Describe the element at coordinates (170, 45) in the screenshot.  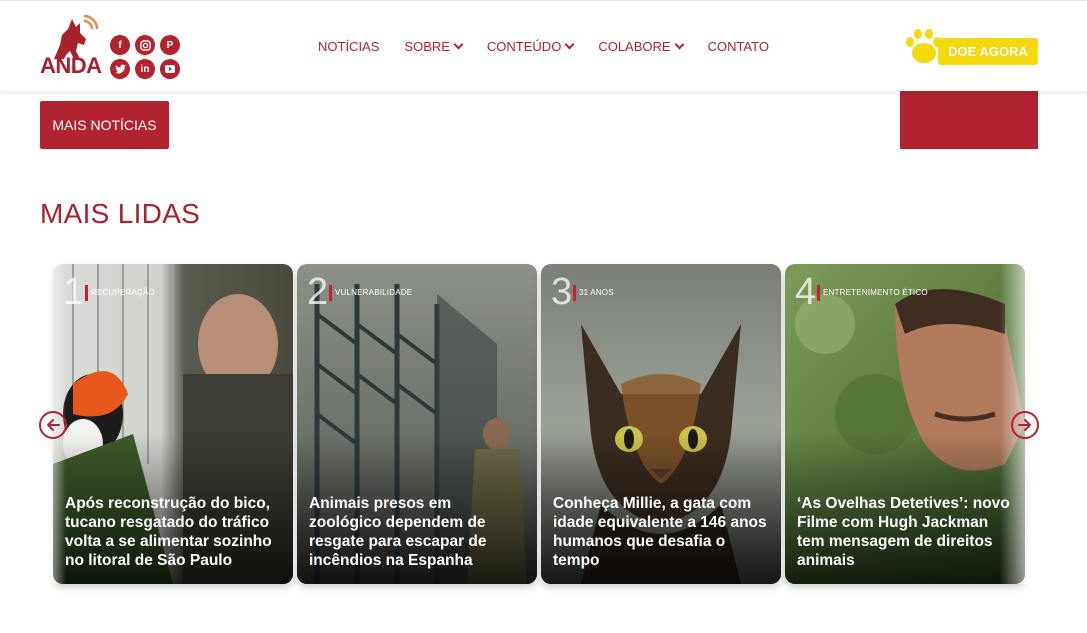
I see `pinterest-icon: P` at that location.